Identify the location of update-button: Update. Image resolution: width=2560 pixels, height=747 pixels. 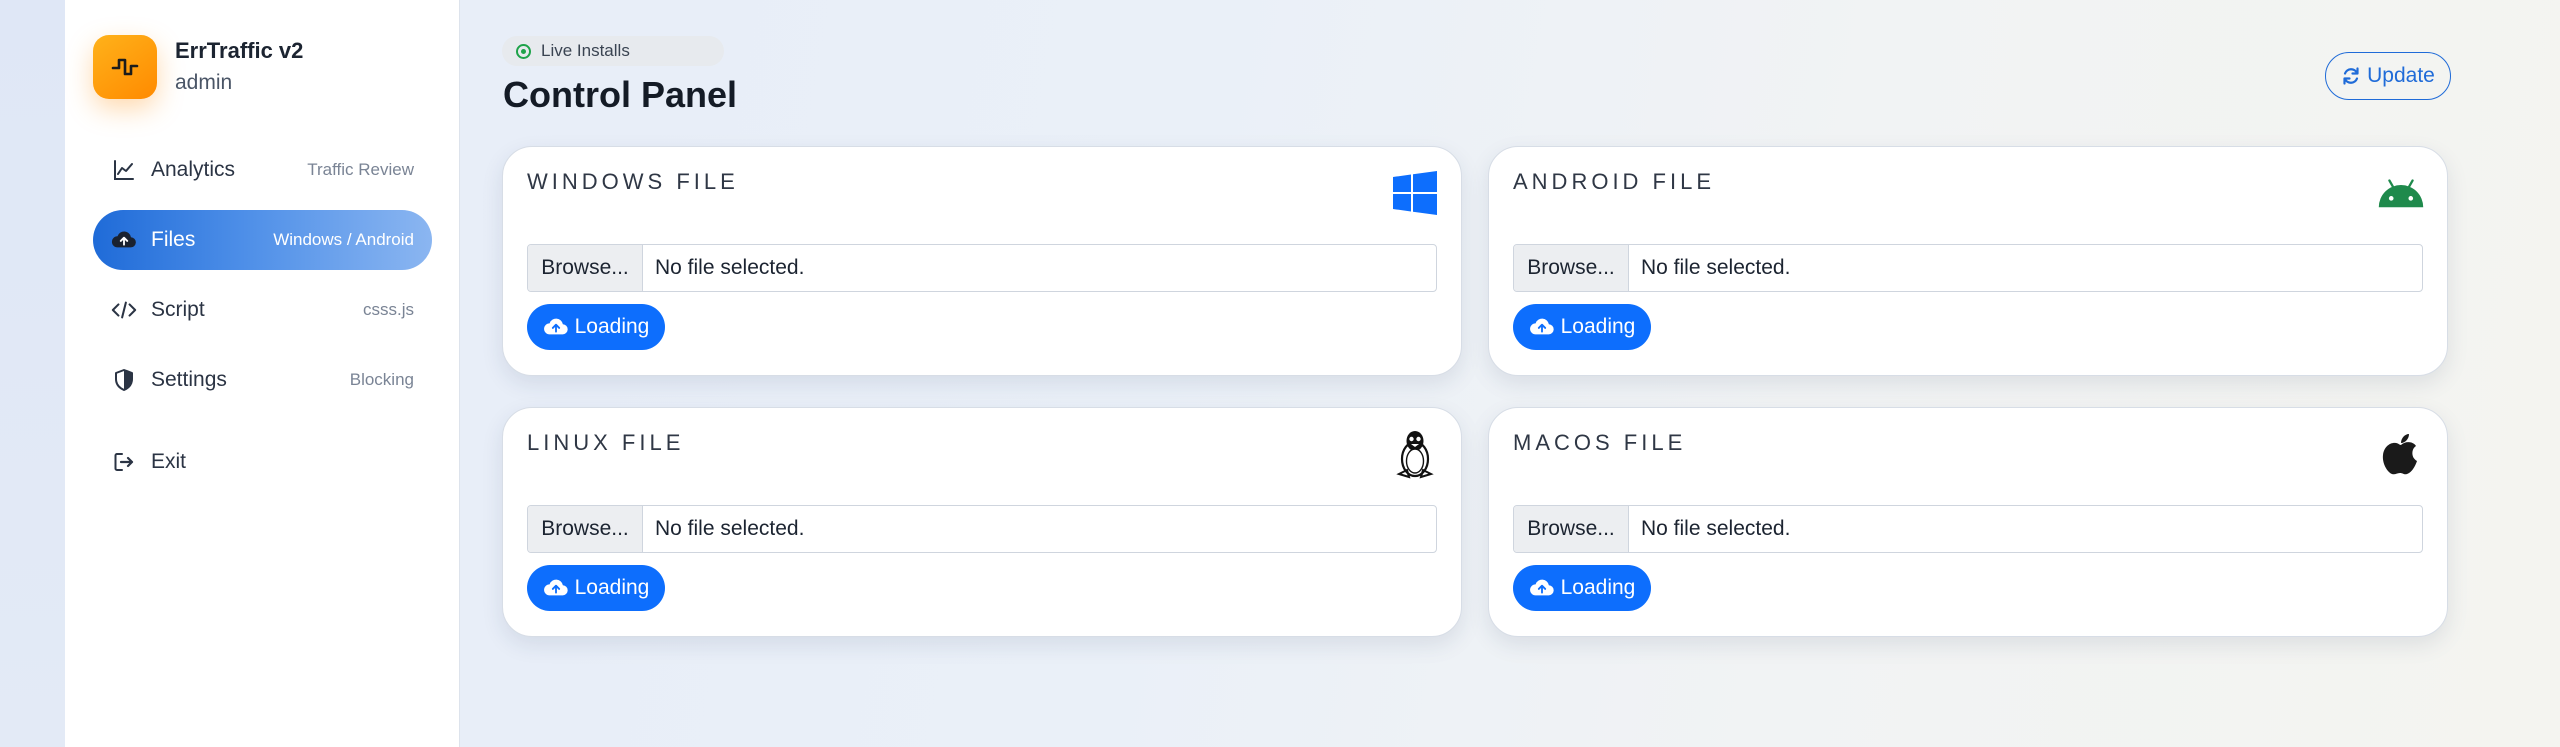
(2388, 76).